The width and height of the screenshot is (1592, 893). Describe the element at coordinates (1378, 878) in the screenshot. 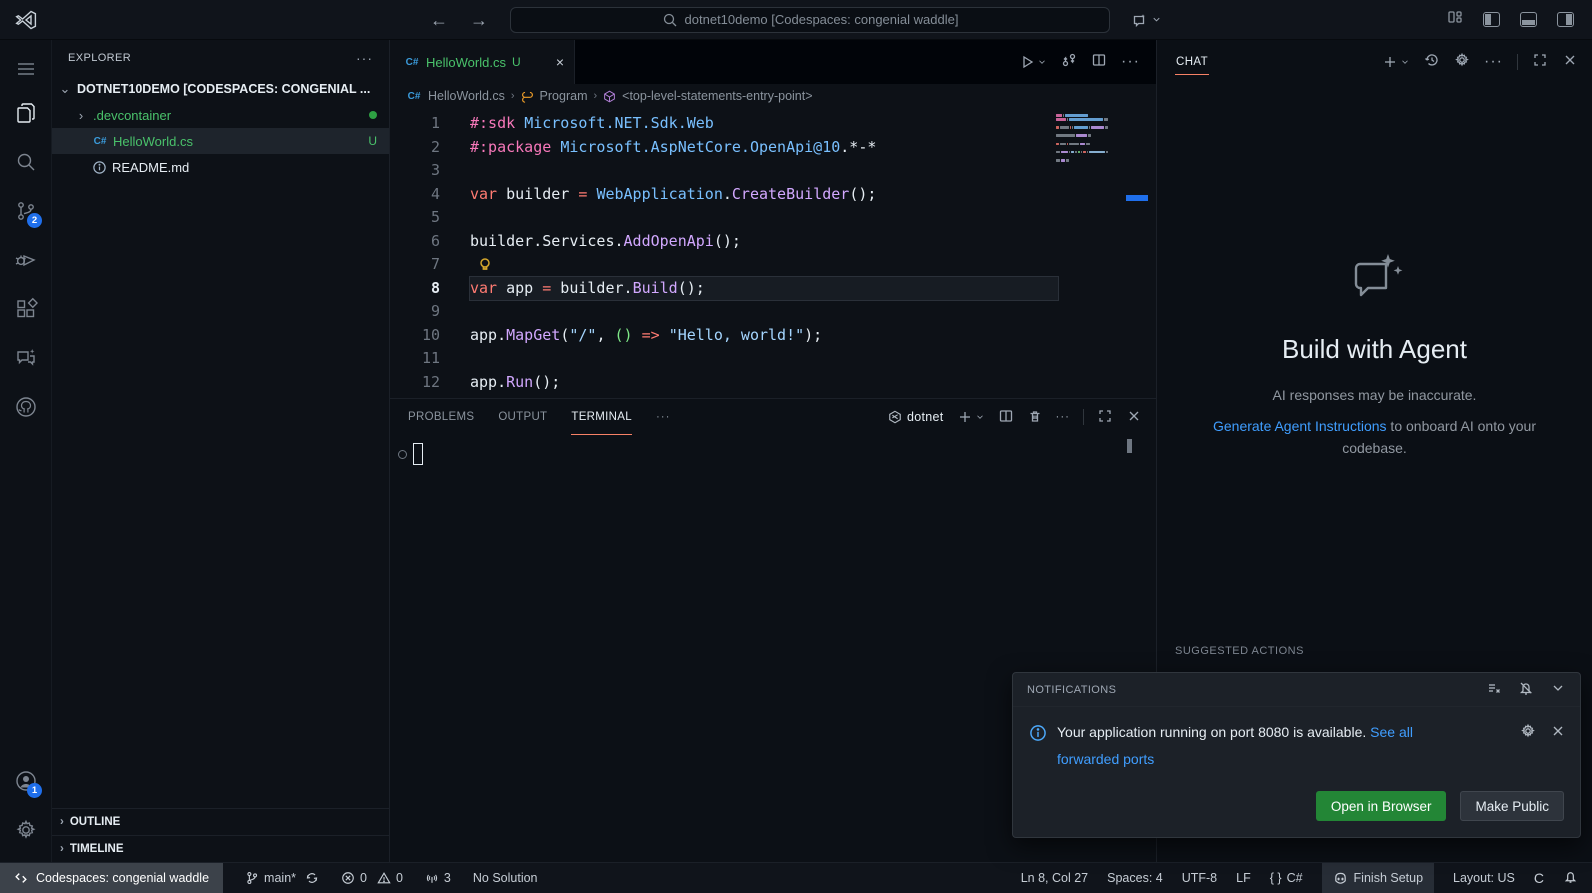

I see `copilot-finish-setup: Finish Setup` at that location.